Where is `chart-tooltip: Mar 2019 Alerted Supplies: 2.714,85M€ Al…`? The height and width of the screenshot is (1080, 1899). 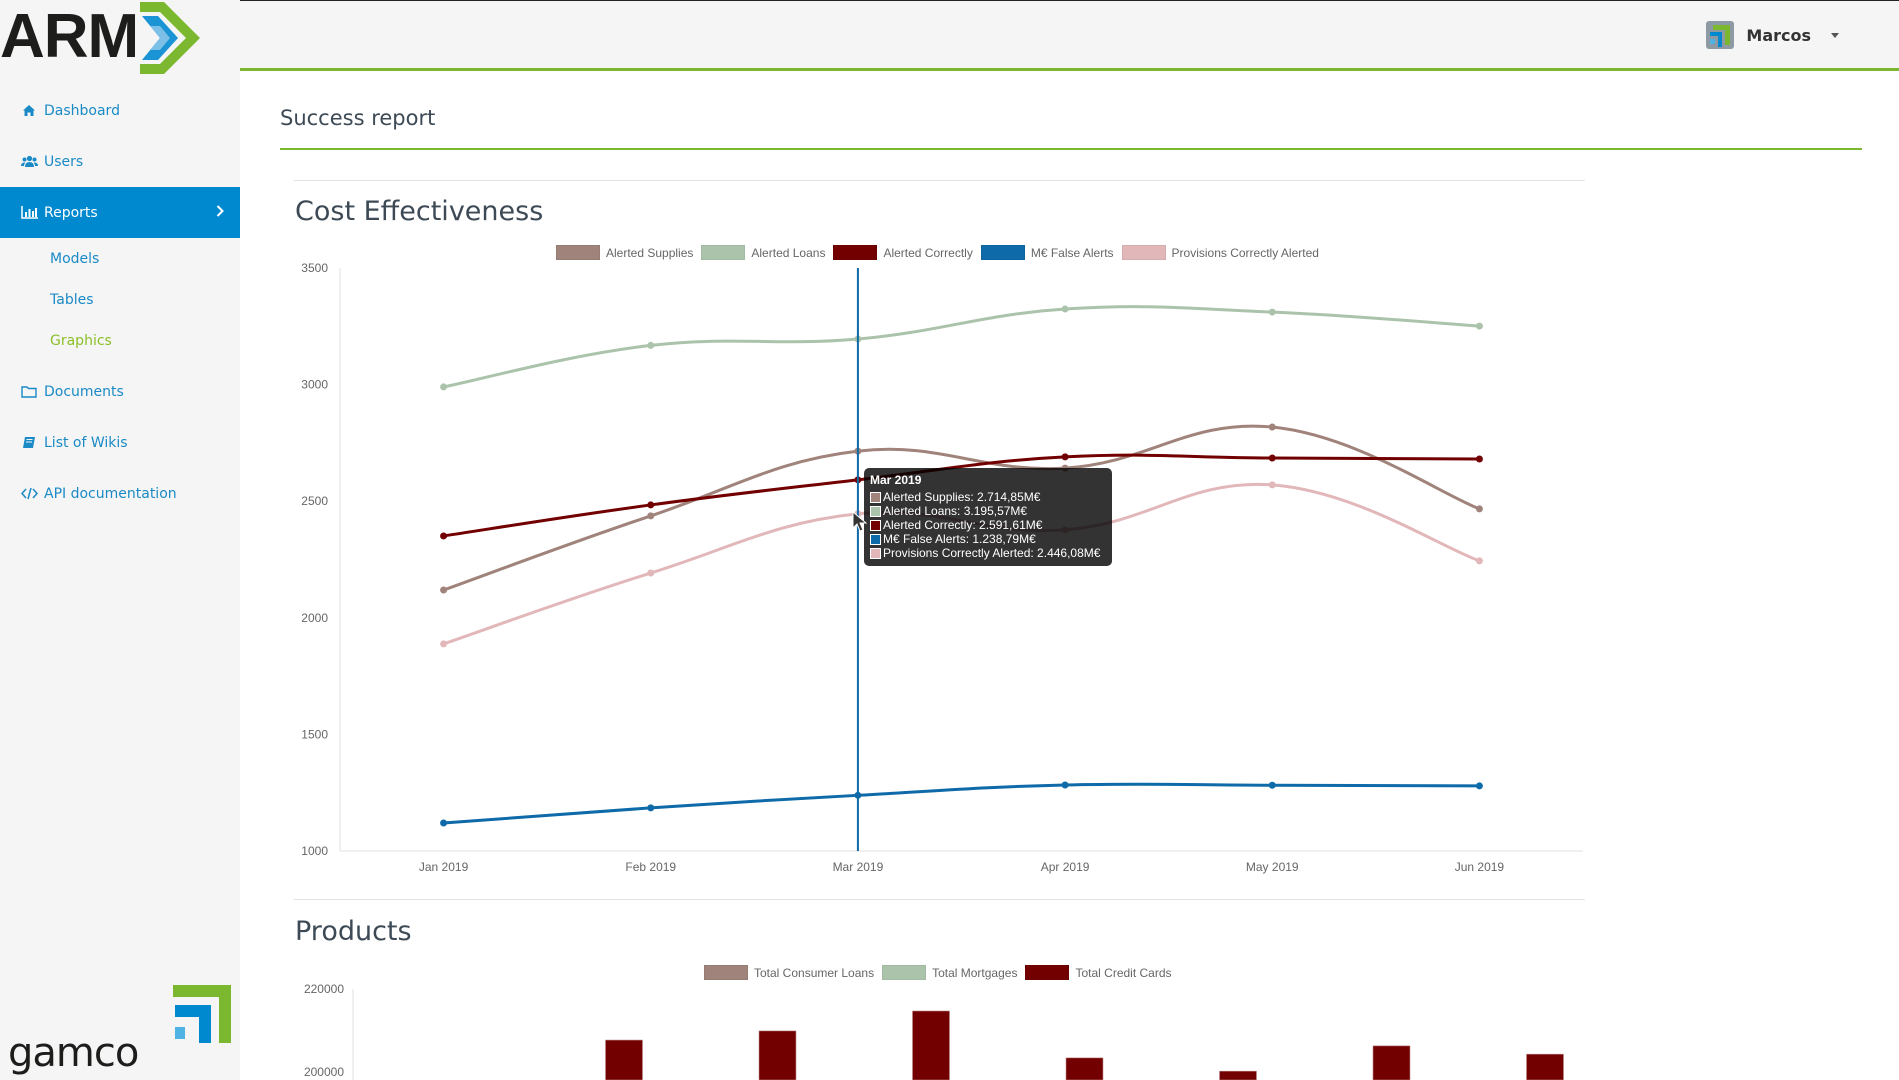 chart-tooltip: Mar 2019 Alerted Supplies: 2.714,85M€ Al… is located at coordinates (988, 517).